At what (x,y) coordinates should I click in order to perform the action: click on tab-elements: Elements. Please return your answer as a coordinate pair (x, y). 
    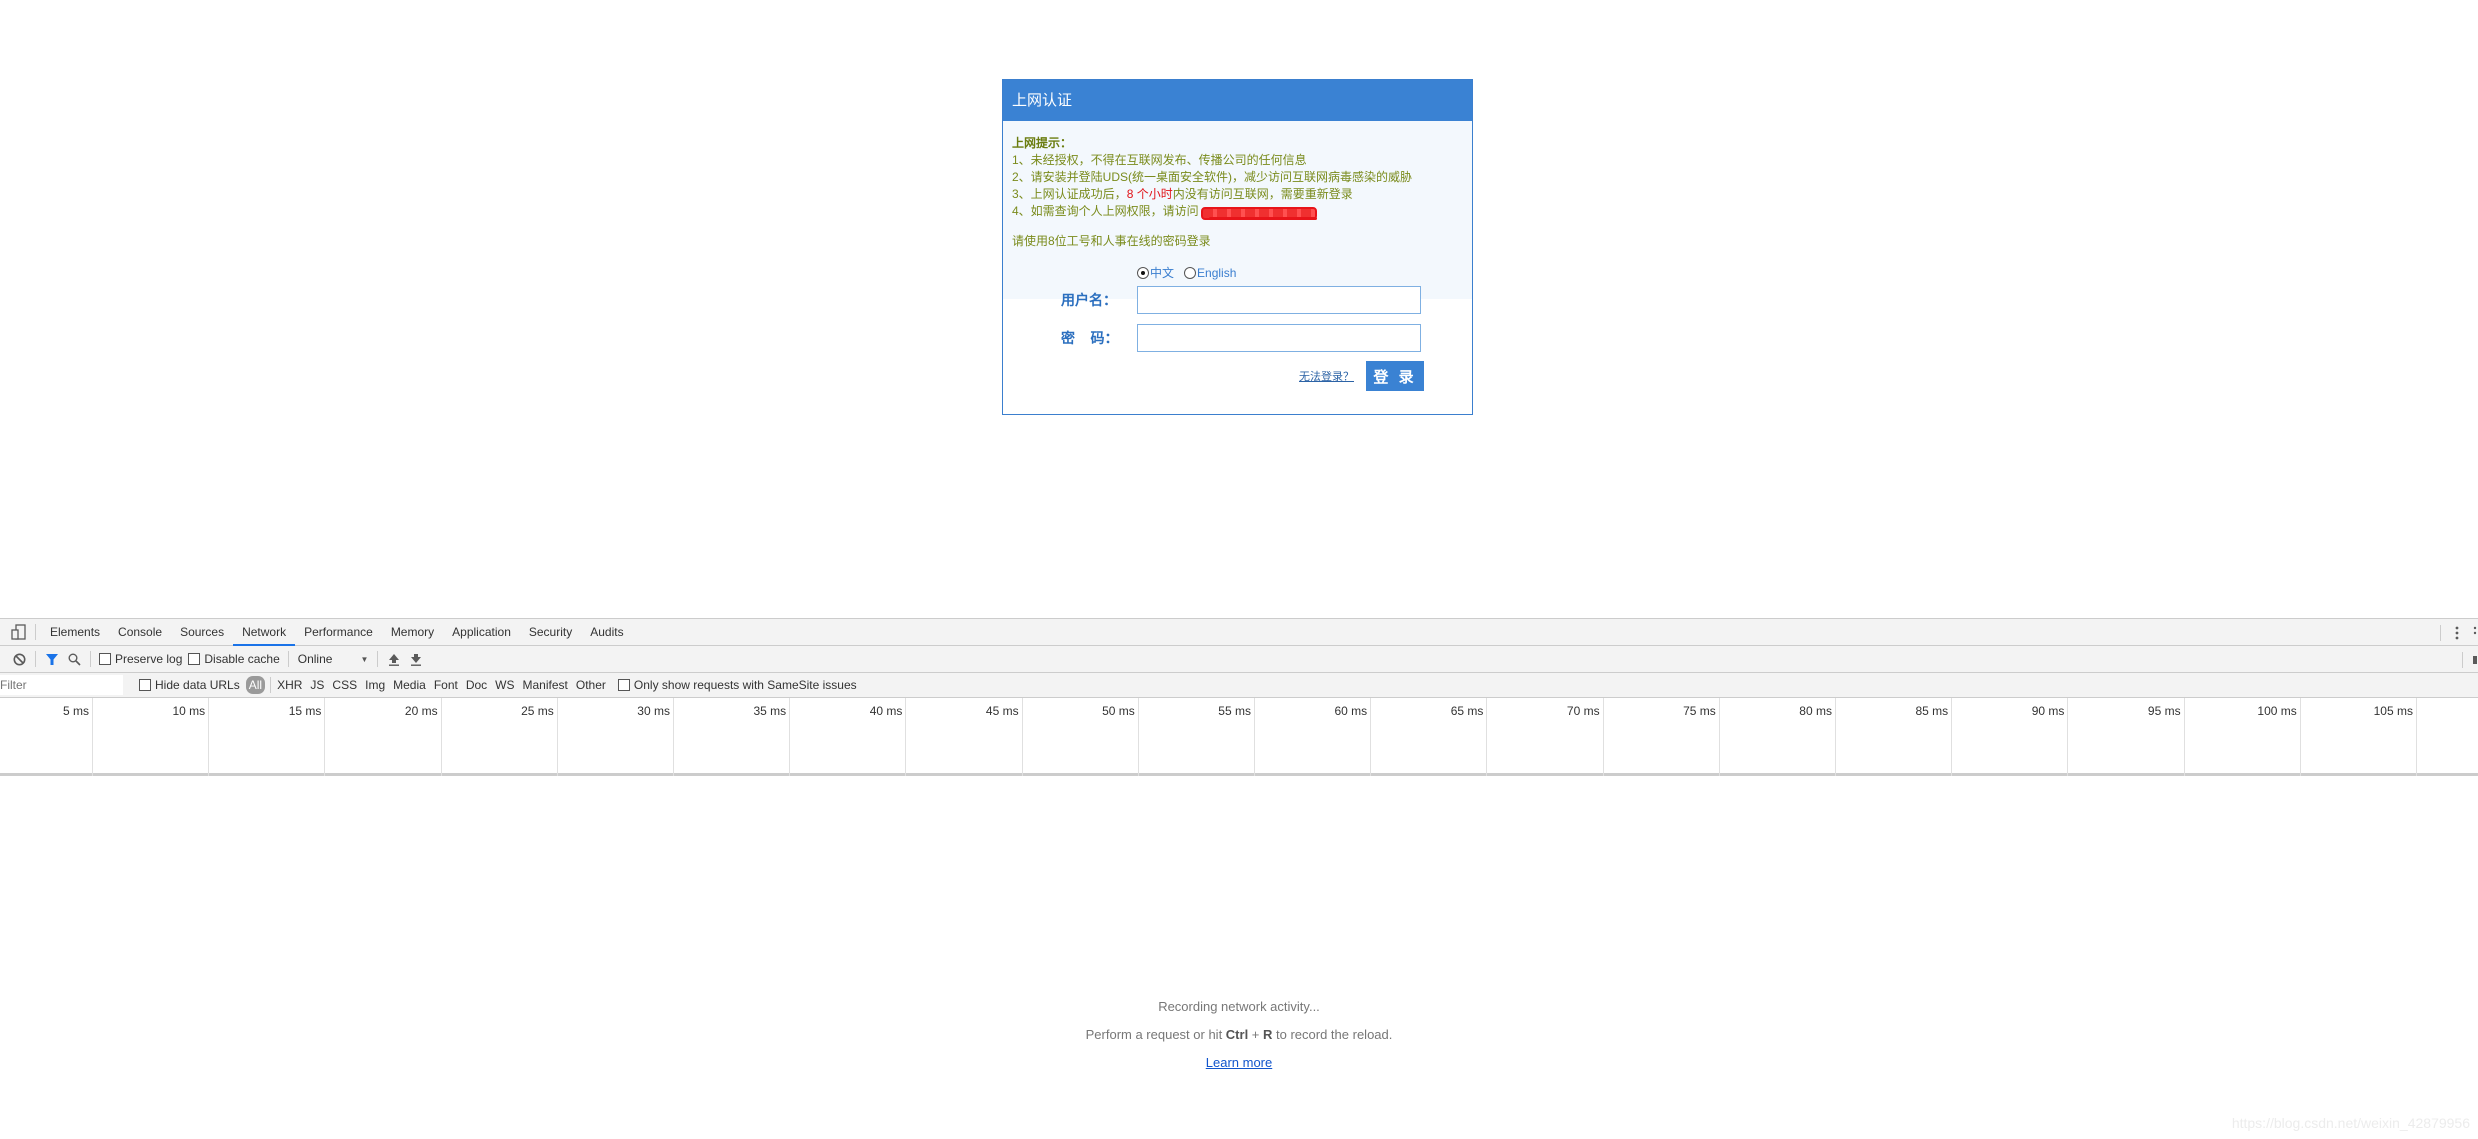
    Looking at the image, I should click on (75, 632).